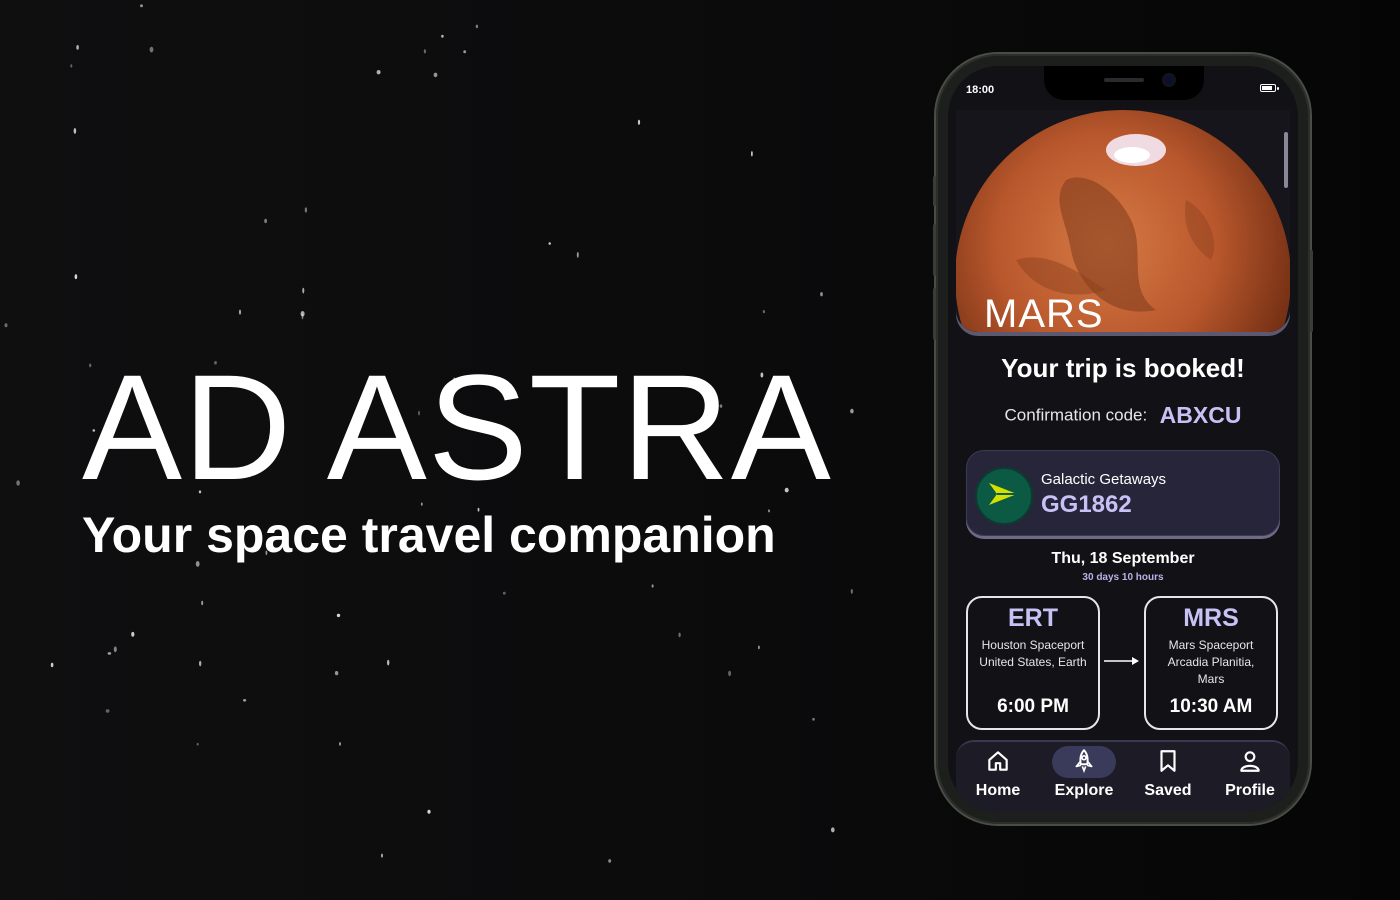  Describe the element at coordinates (1123, 368) in the screenshot. I see `booking-status-title: Your trip is booked!` at that location.